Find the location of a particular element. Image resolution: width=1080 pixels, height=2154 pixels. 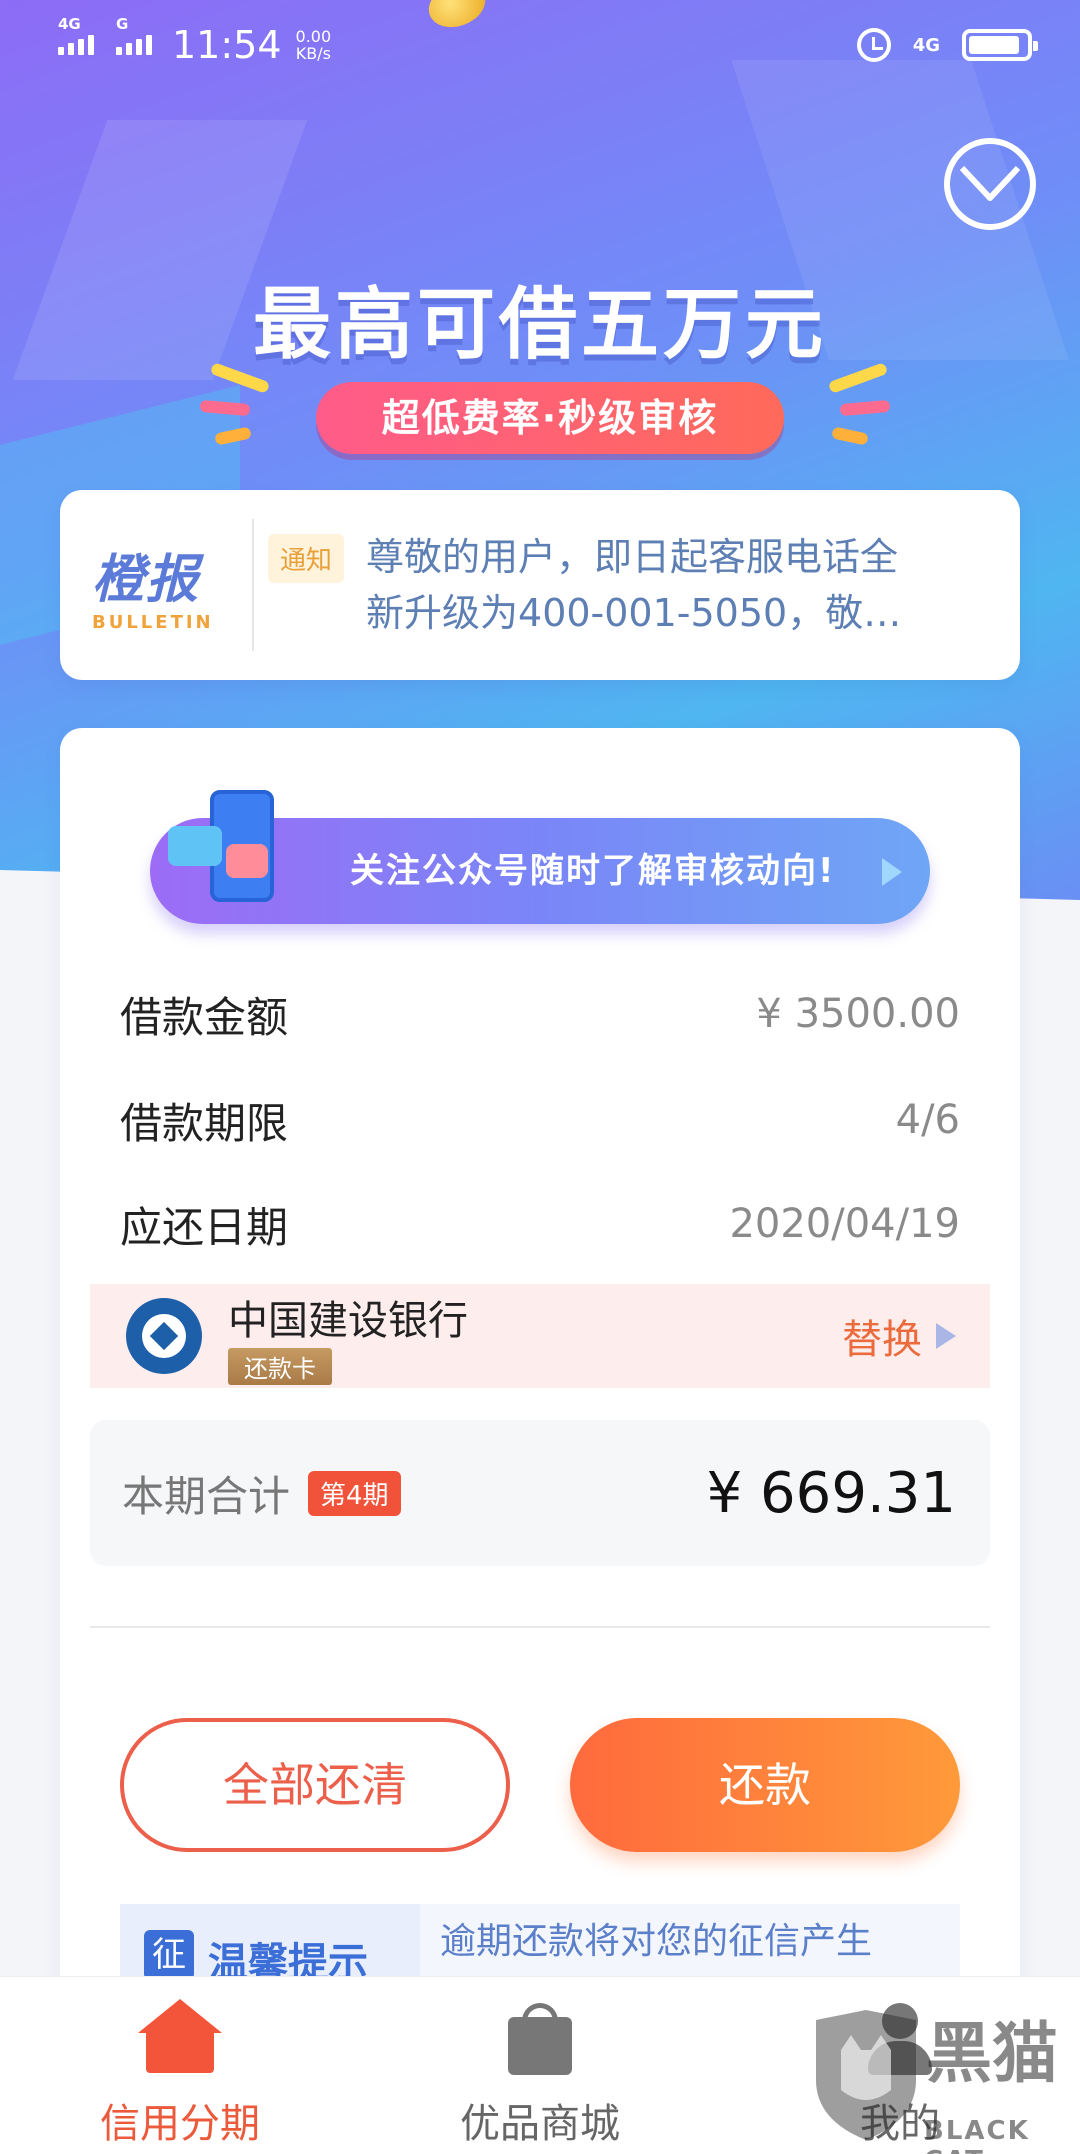

follow-account-banner: 关注公众号随时了解审核动向! is located at coordinates (540, 857).